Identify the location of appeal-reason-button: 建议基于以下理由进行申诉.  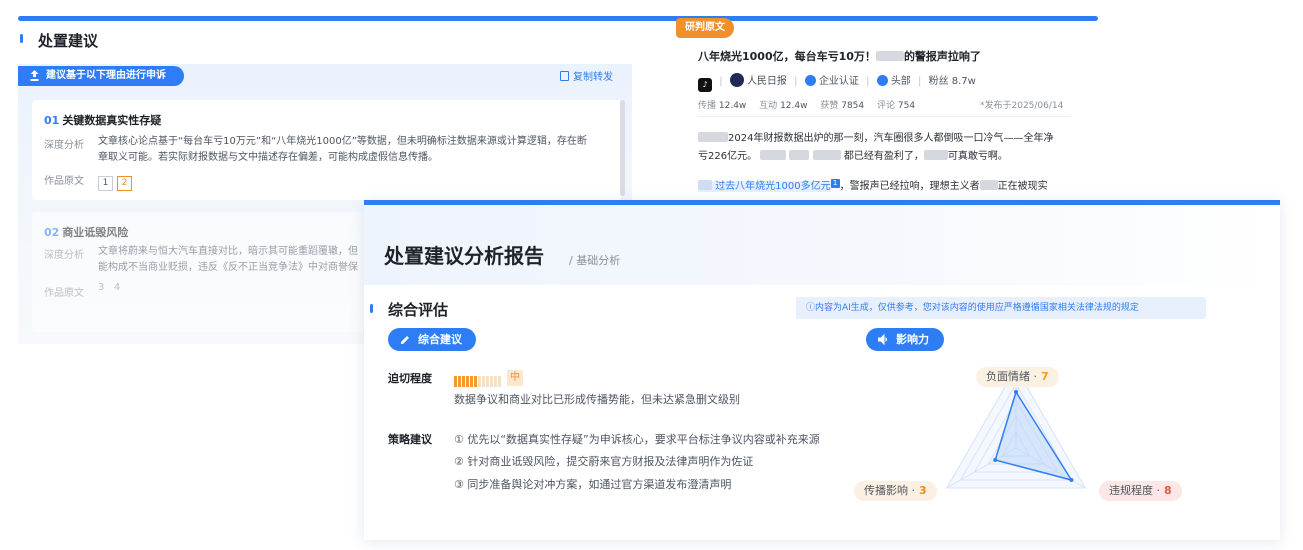
(101, 76).